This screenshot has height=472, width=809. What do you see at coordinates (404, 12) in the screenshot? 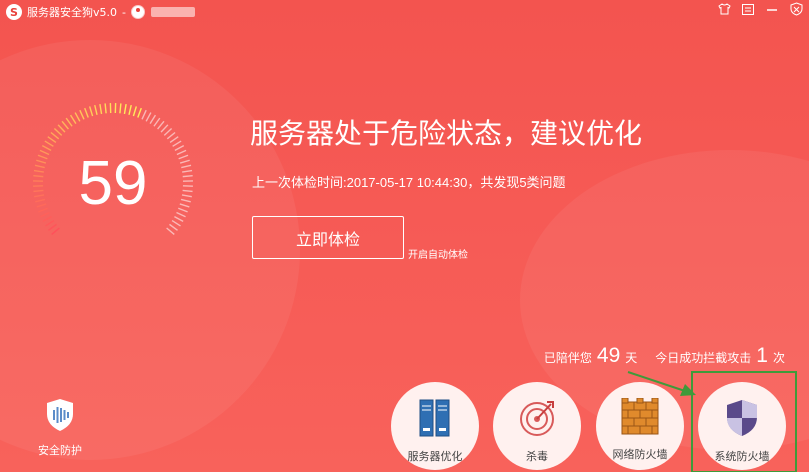
I see `title-bar: S 服务器安全狗v5.0 - blurred` at bounding box center [404, 12].